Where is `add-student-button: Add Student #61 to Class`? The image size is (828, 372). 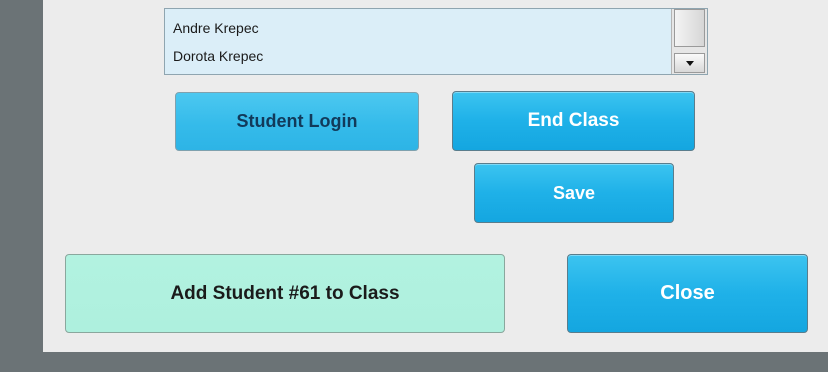 add-student-button: Add Student #61 to Class is located at coordinates (285, 293).